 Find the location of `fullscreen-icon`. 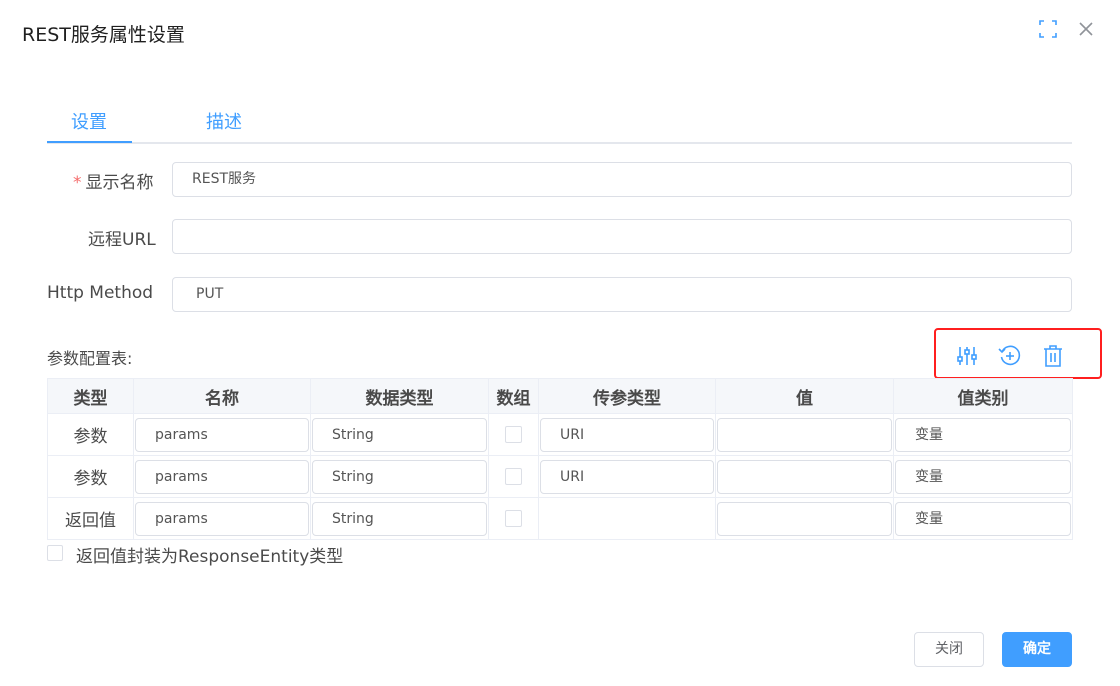

fullscreen-icon is located at coordinates (1048, 29).